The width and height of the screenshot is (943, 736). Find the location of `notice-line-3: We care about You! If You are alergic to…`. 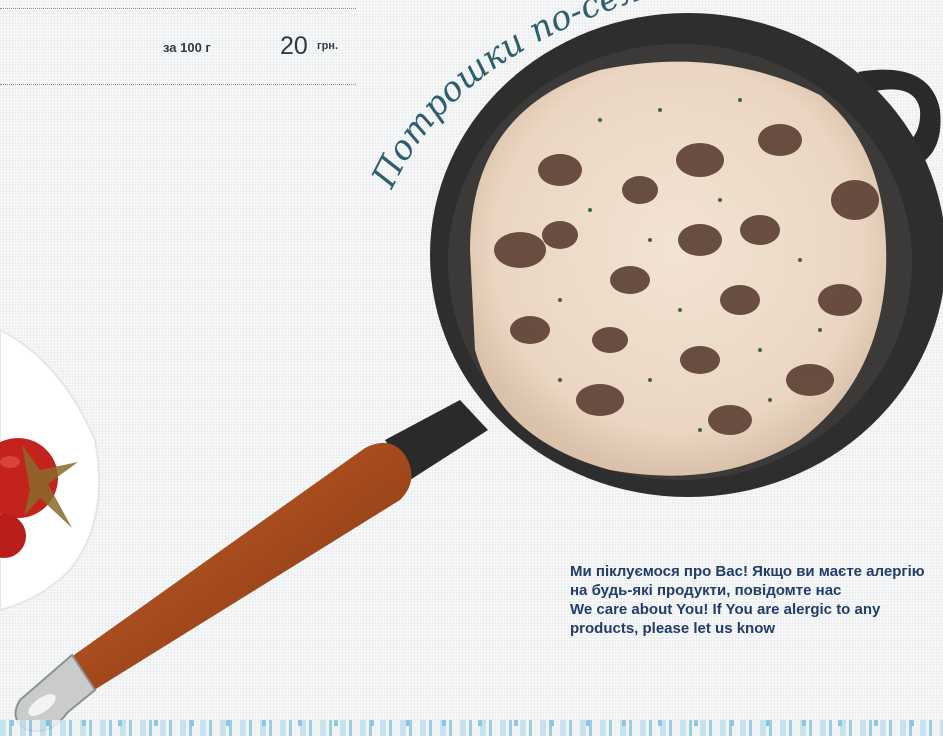

notice-line-3: We care about You! If You are alergic to… is located at coordinates (725, 609).